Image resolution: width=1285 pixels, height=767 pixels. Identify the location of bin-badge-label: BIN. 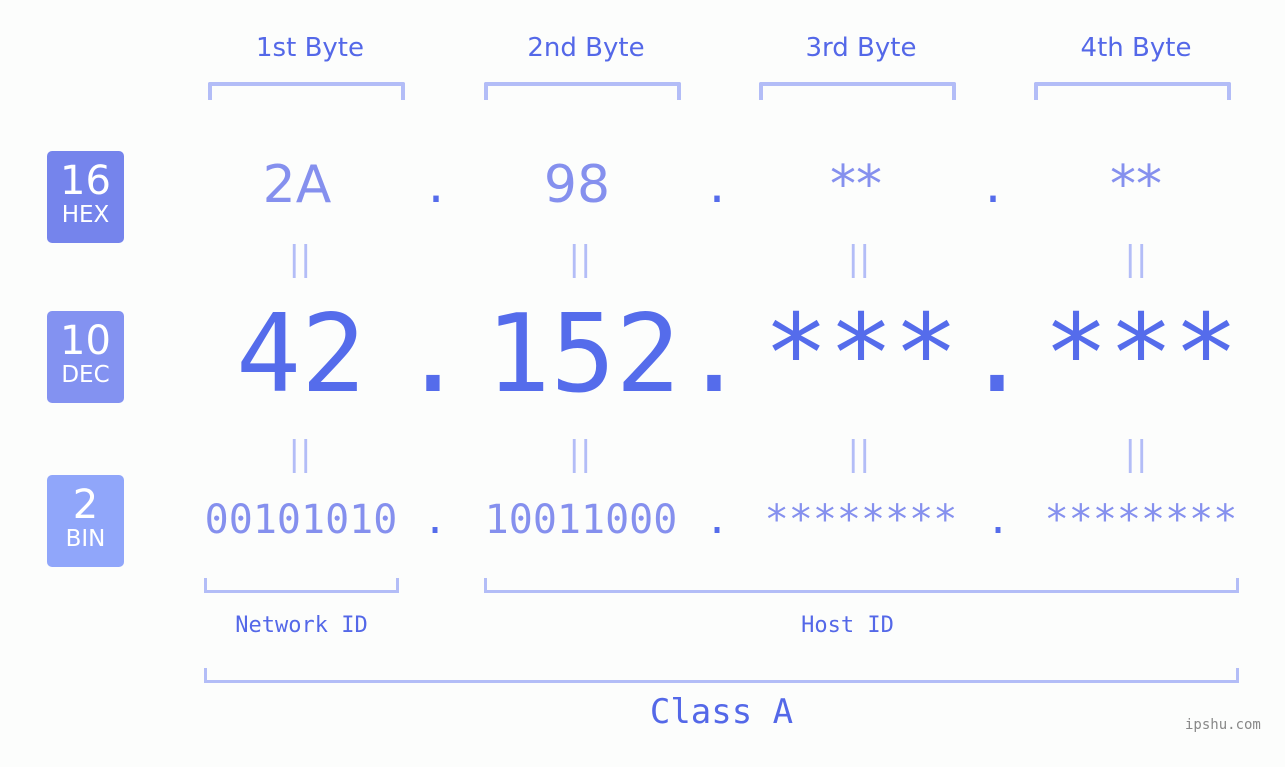
(85, 539).